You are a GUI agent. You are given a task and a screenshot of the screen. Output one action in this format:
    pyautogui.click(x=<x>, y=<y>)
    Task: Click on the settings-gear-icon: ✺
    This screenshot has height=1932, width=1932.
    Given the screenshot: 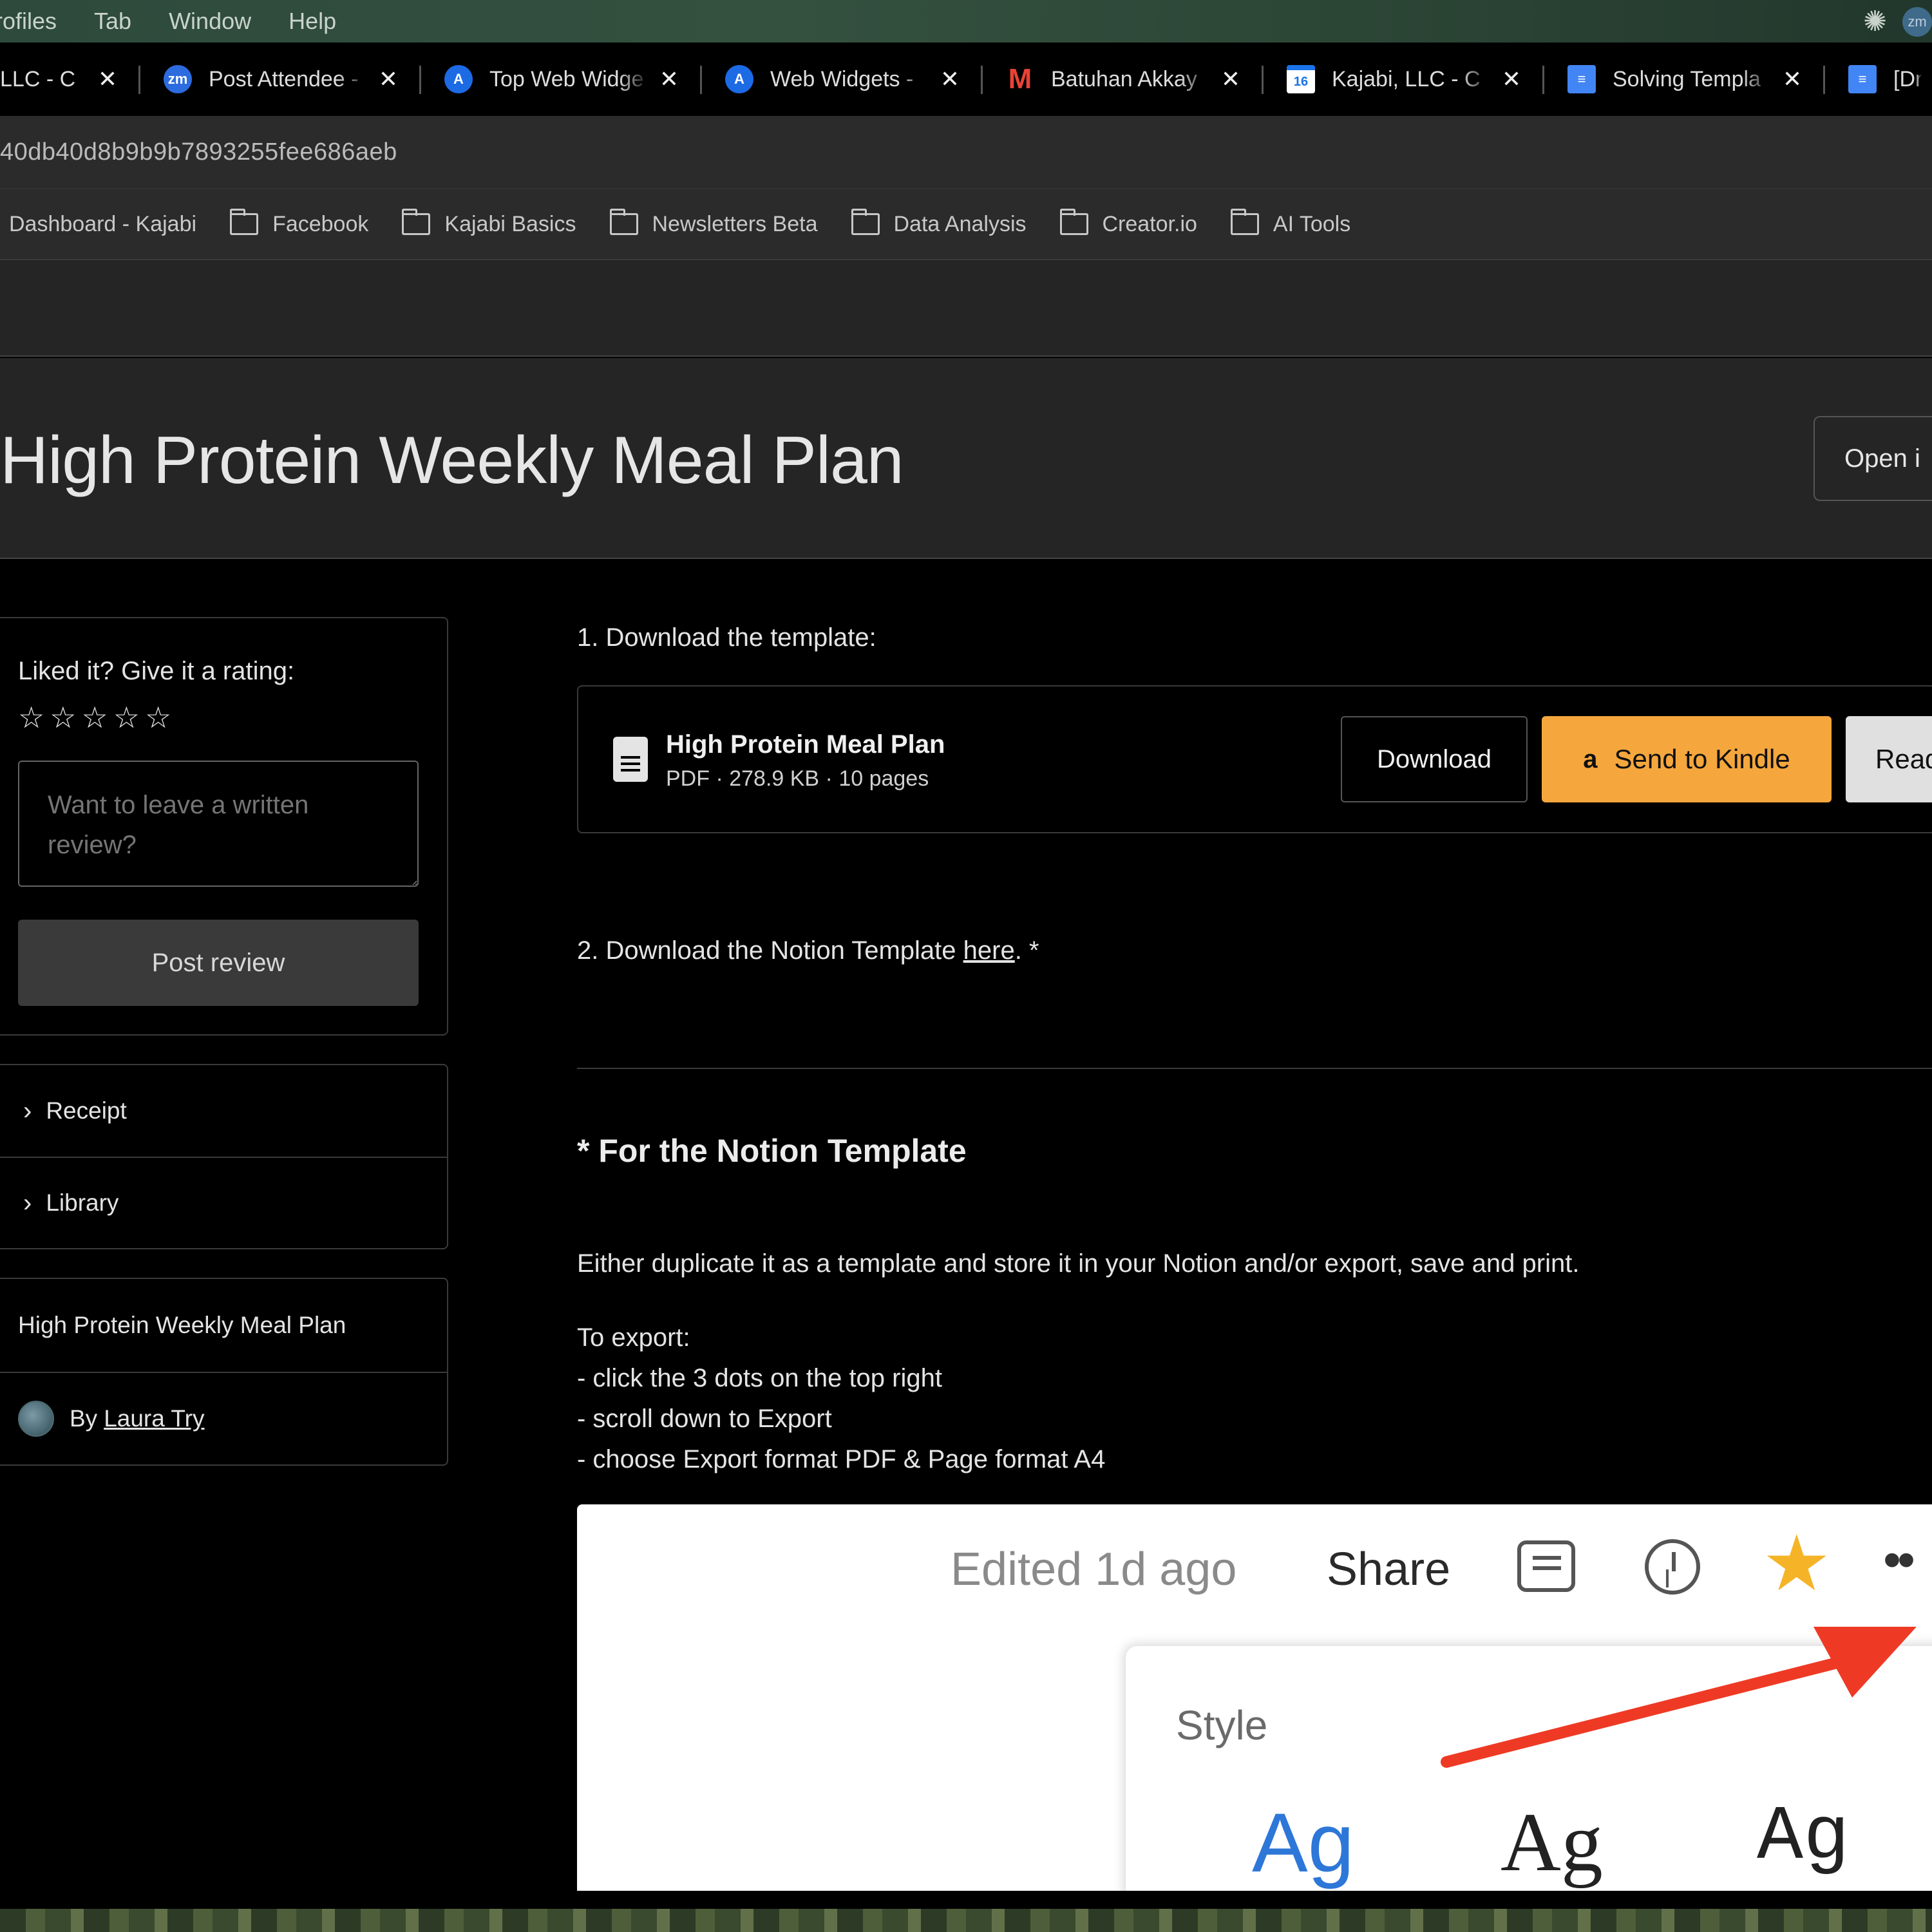 What is the action you would take?
    pyautogui.click(x=1875, y=22)
    